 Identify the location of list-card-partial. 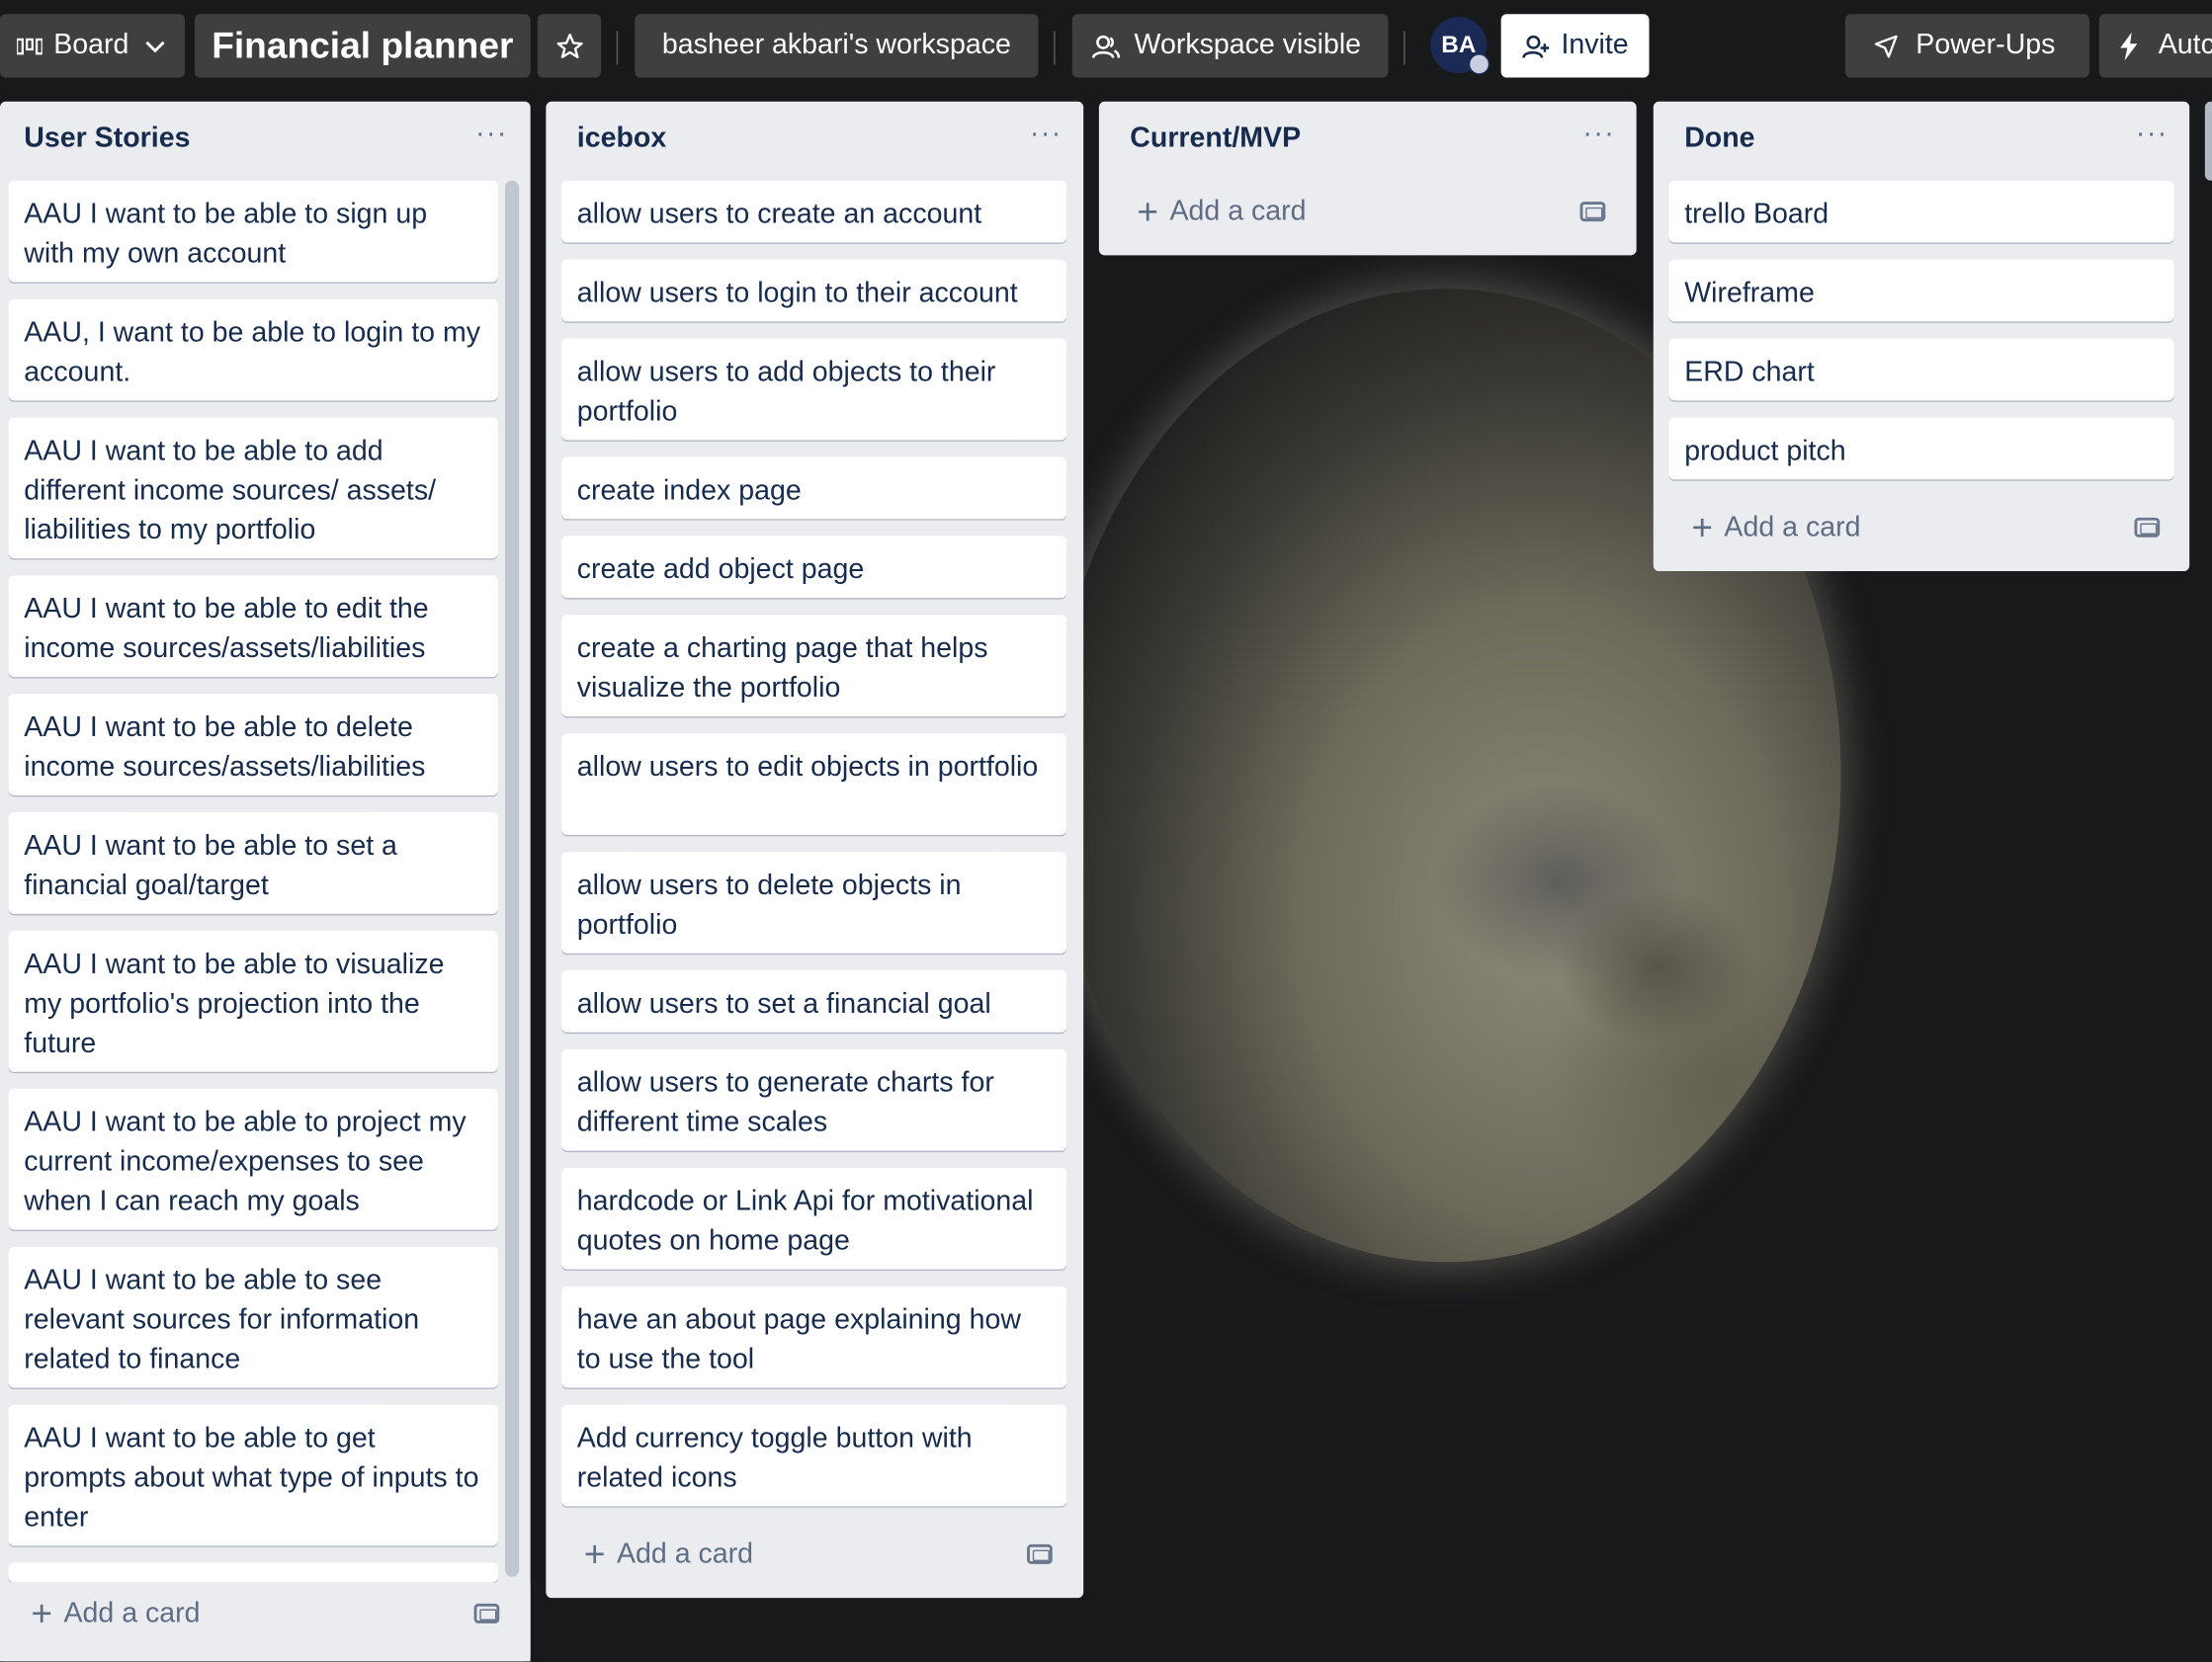
(253, 1572).